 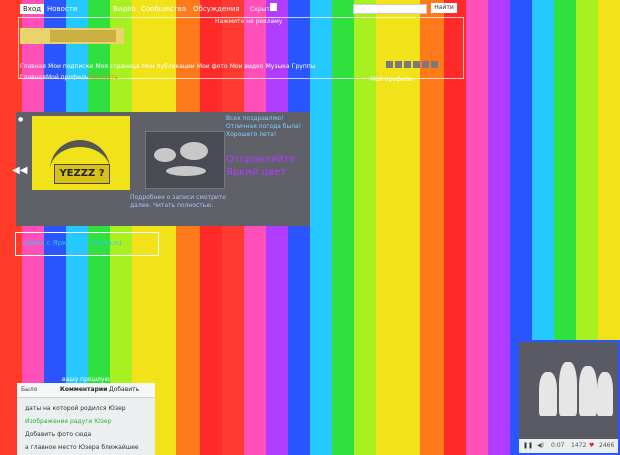 I want to click on breadcrumb-item: Мои подписки, so click(x=70, y=66).